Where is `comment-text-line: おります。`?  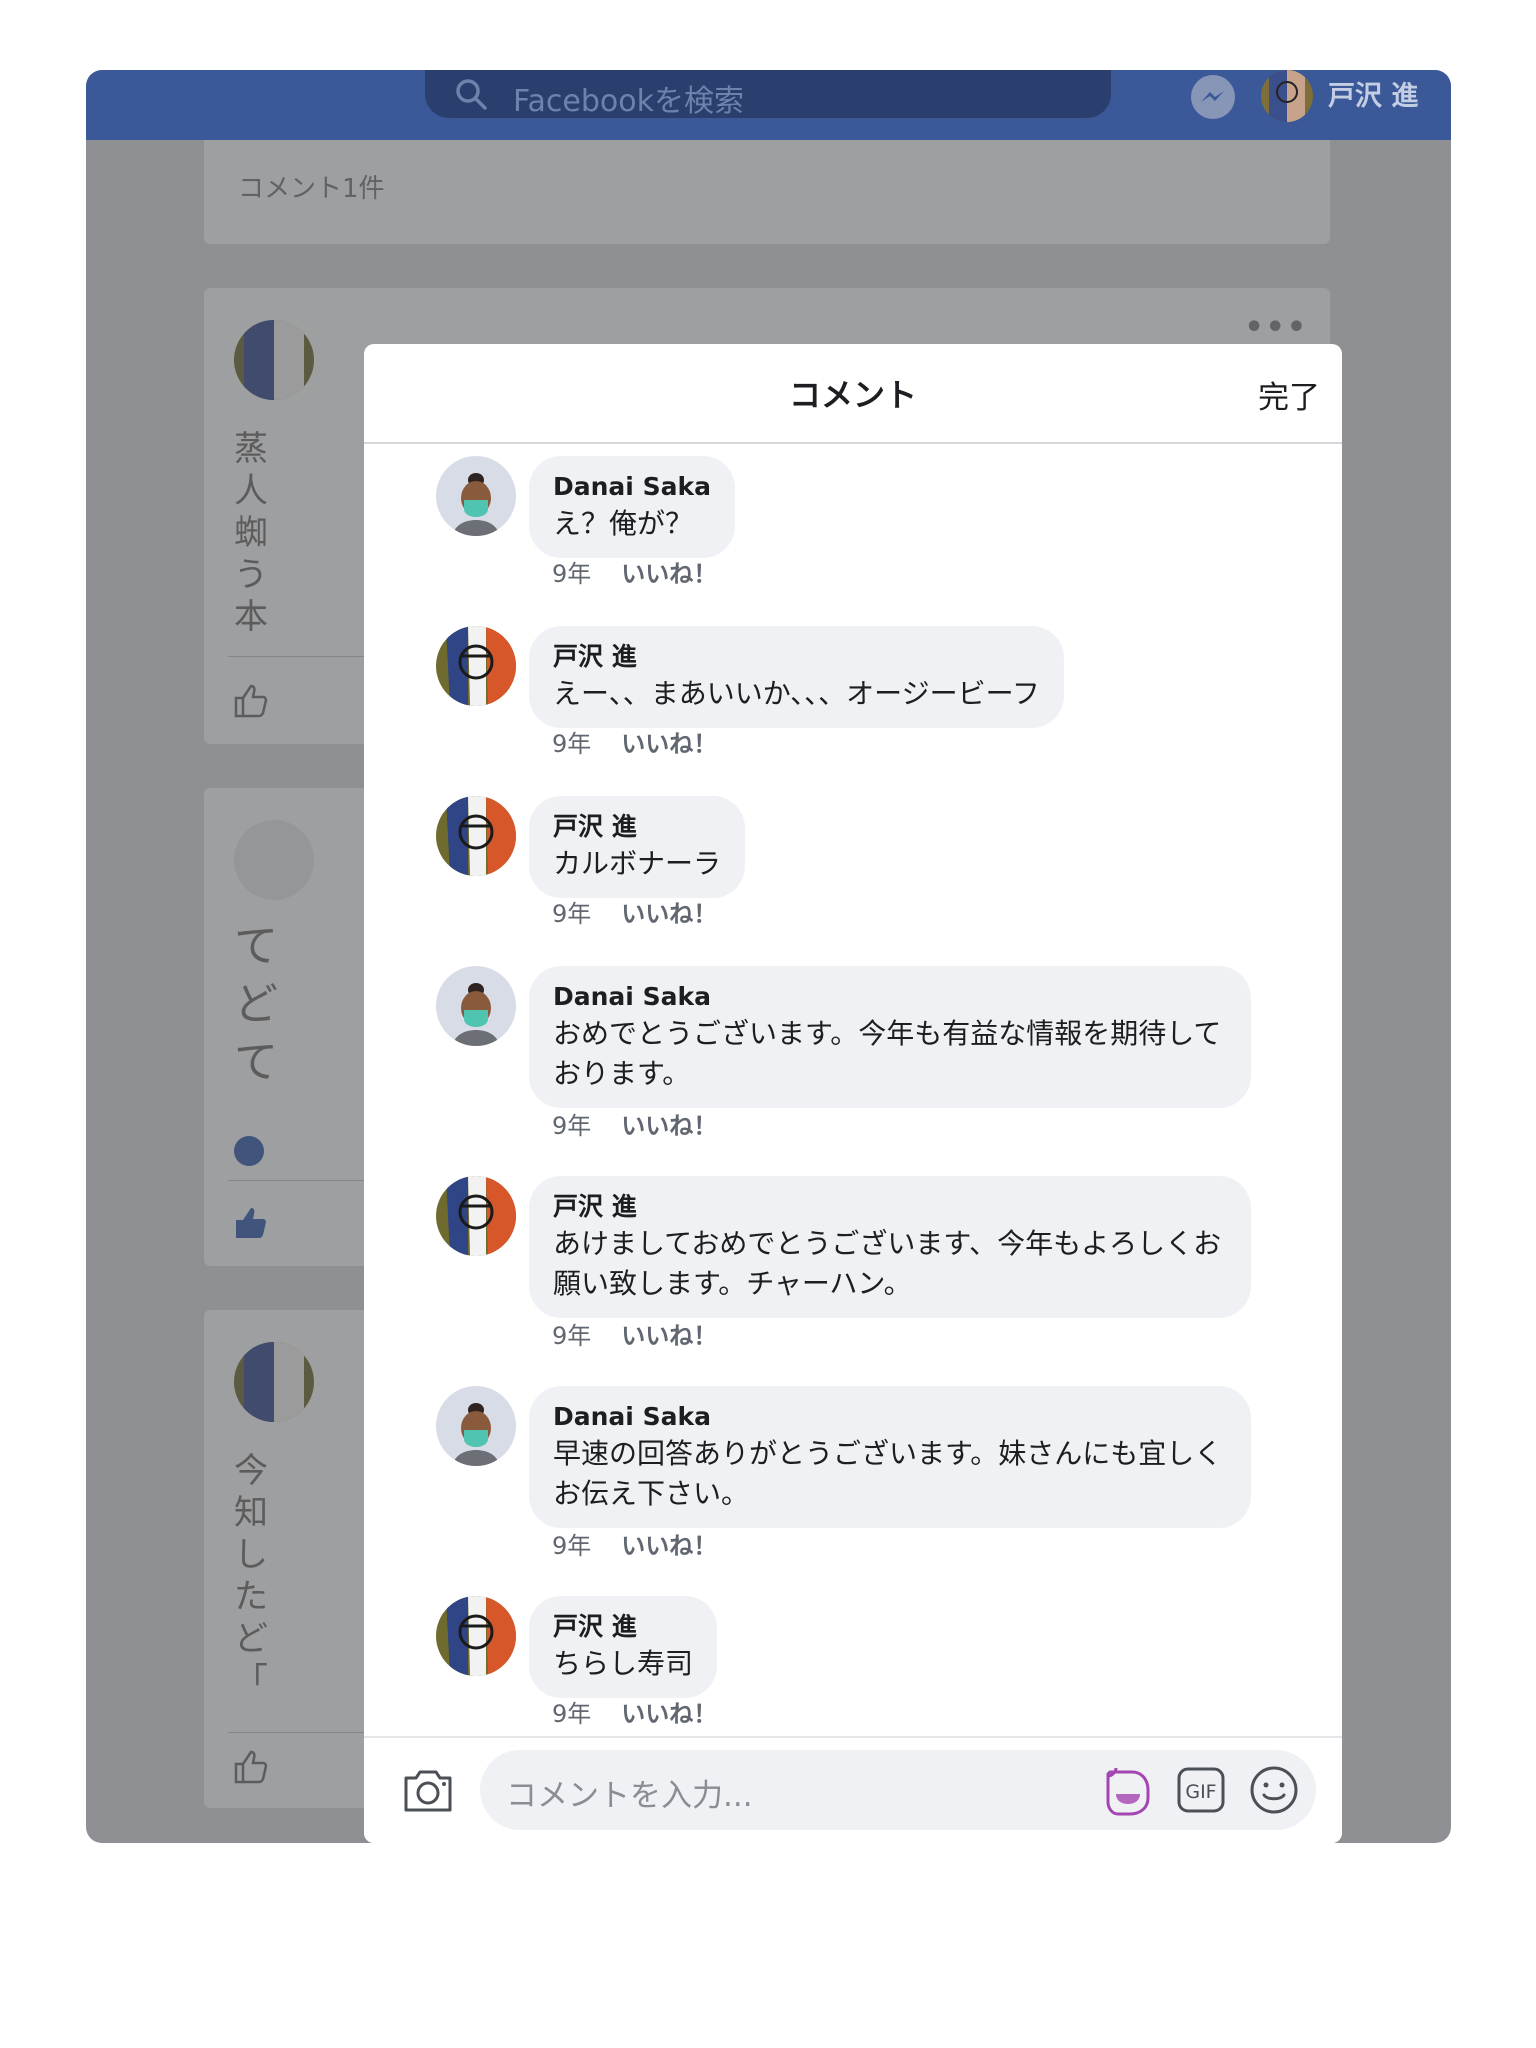
comment-text-line: おります。 is located at coordinates (622, 1073).